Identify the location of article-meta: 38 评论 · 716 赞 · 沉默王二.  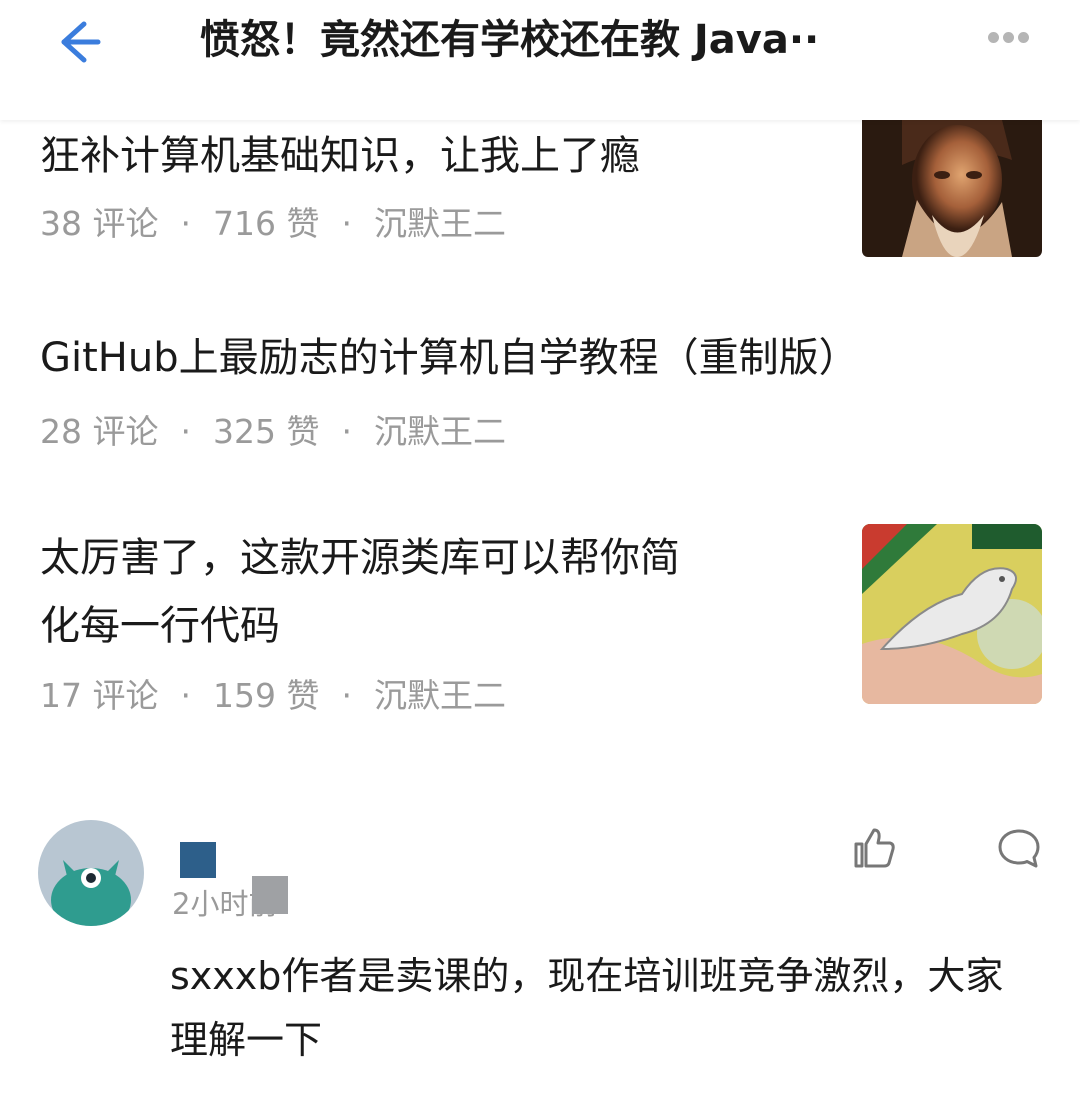
(273, 223).